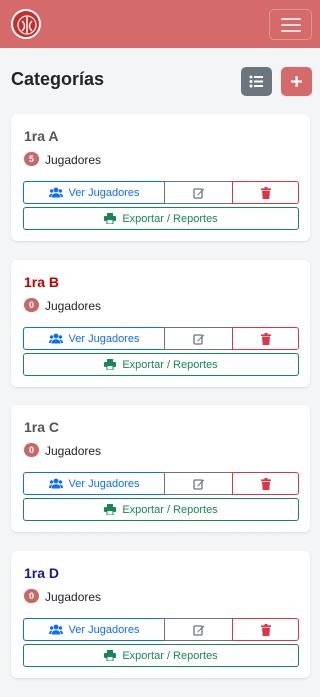 This screenshot has width=320, height=697. Describe the element at coordinates (42, 282) in the screenshot. I see `category-name: 1ra B` at that location.